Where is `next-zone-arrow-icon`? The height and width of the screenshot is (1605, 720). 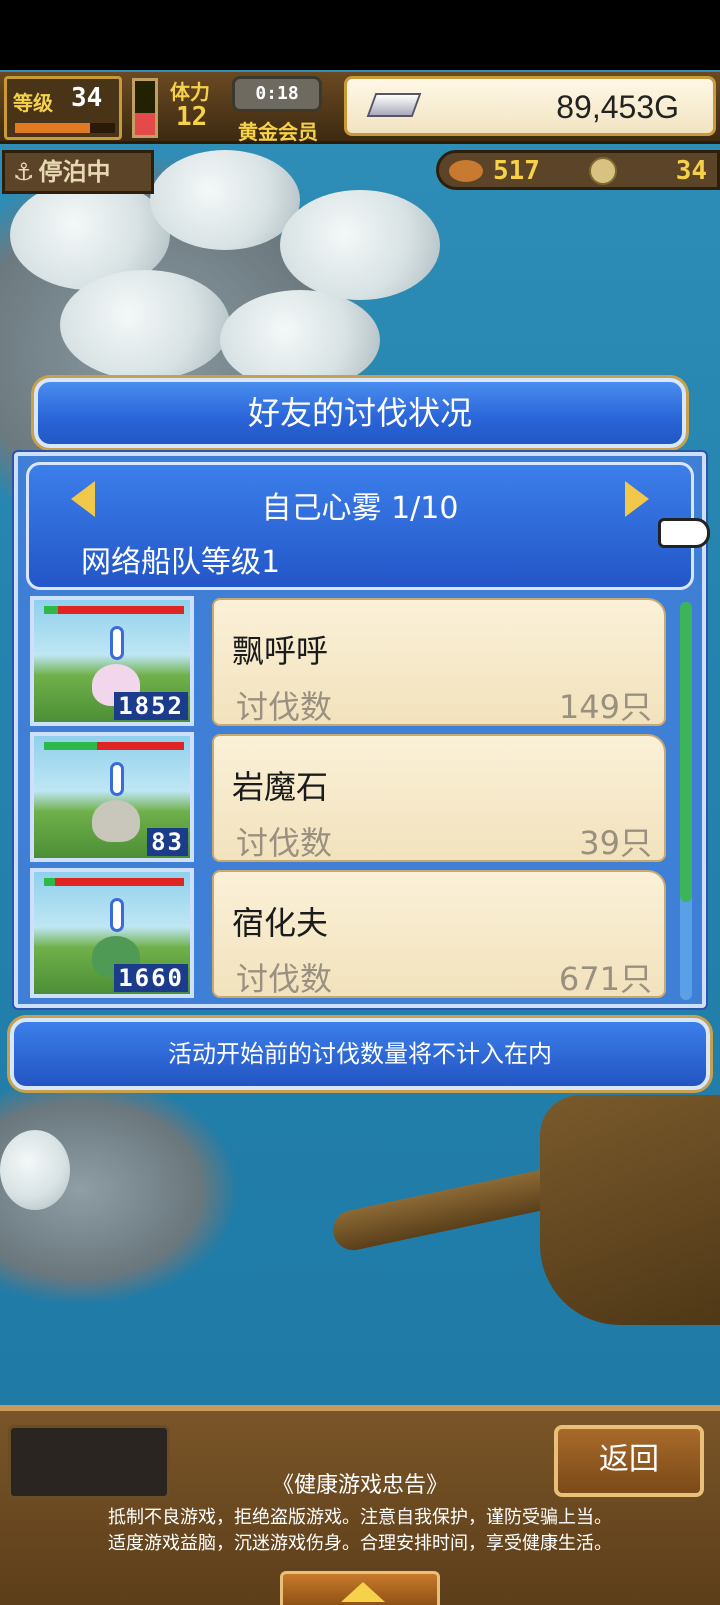 next-zone-arrow-icon is located at coordinates (637, 499).